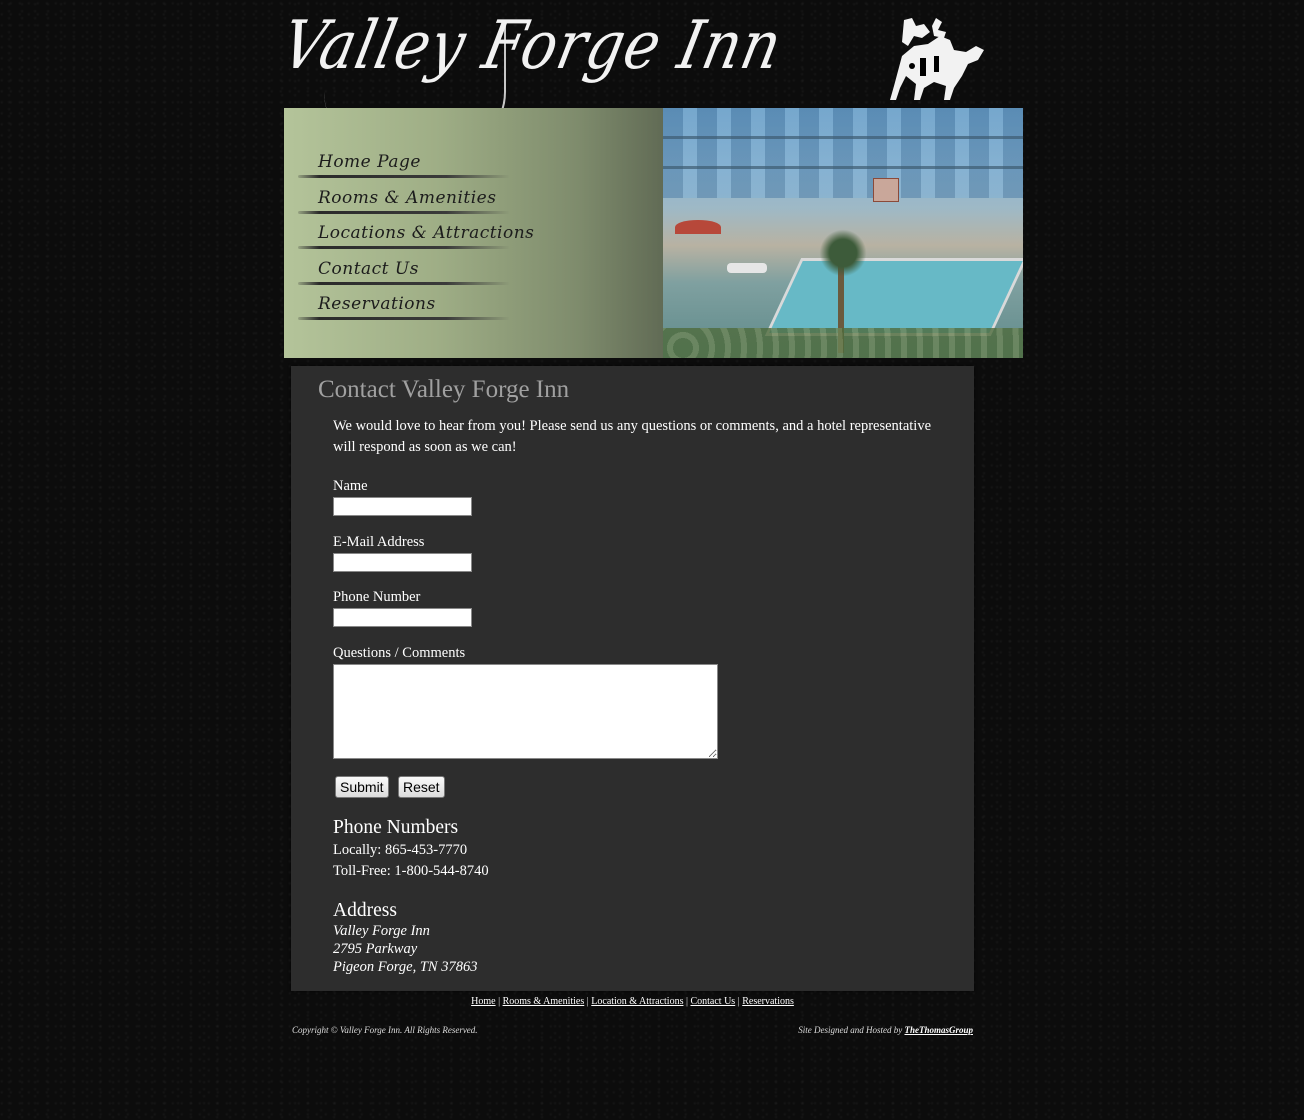 Image resolution: width=1304 pixels, height=1120 pixels. Describe the element at coordinates (405, 967) in the screenshot. I see `address-line-3: Pigeon Forge, TN 37863` at that location.